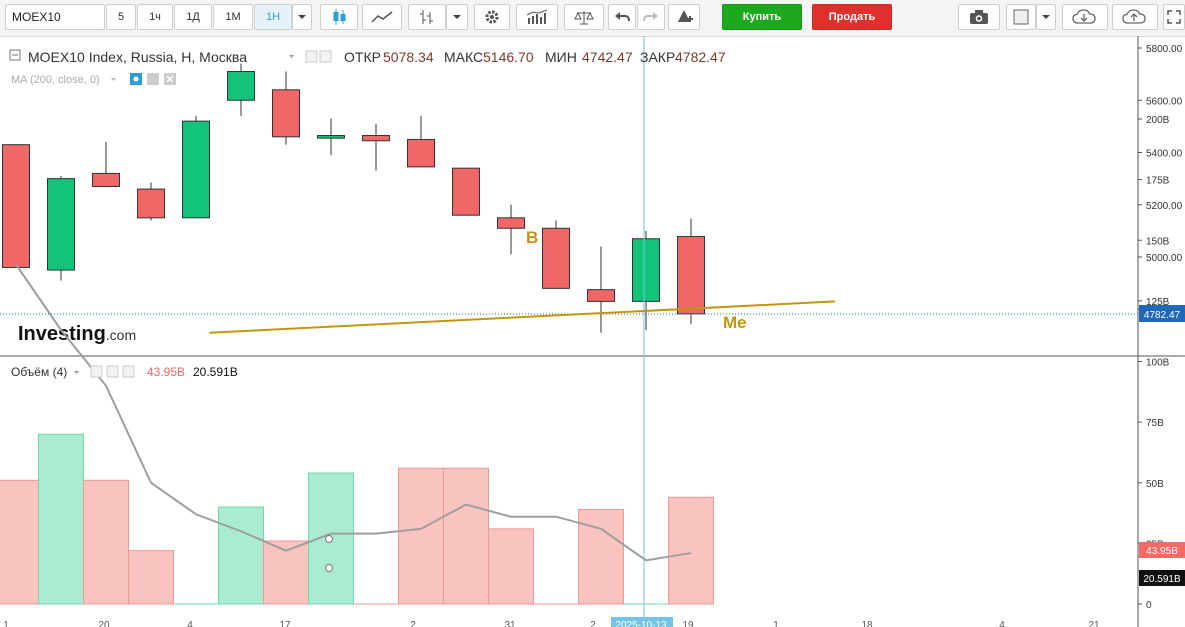 This screenshot has width=1185, height=627. I want to click on volume-tick-label: 175B, so click(1158, 181).